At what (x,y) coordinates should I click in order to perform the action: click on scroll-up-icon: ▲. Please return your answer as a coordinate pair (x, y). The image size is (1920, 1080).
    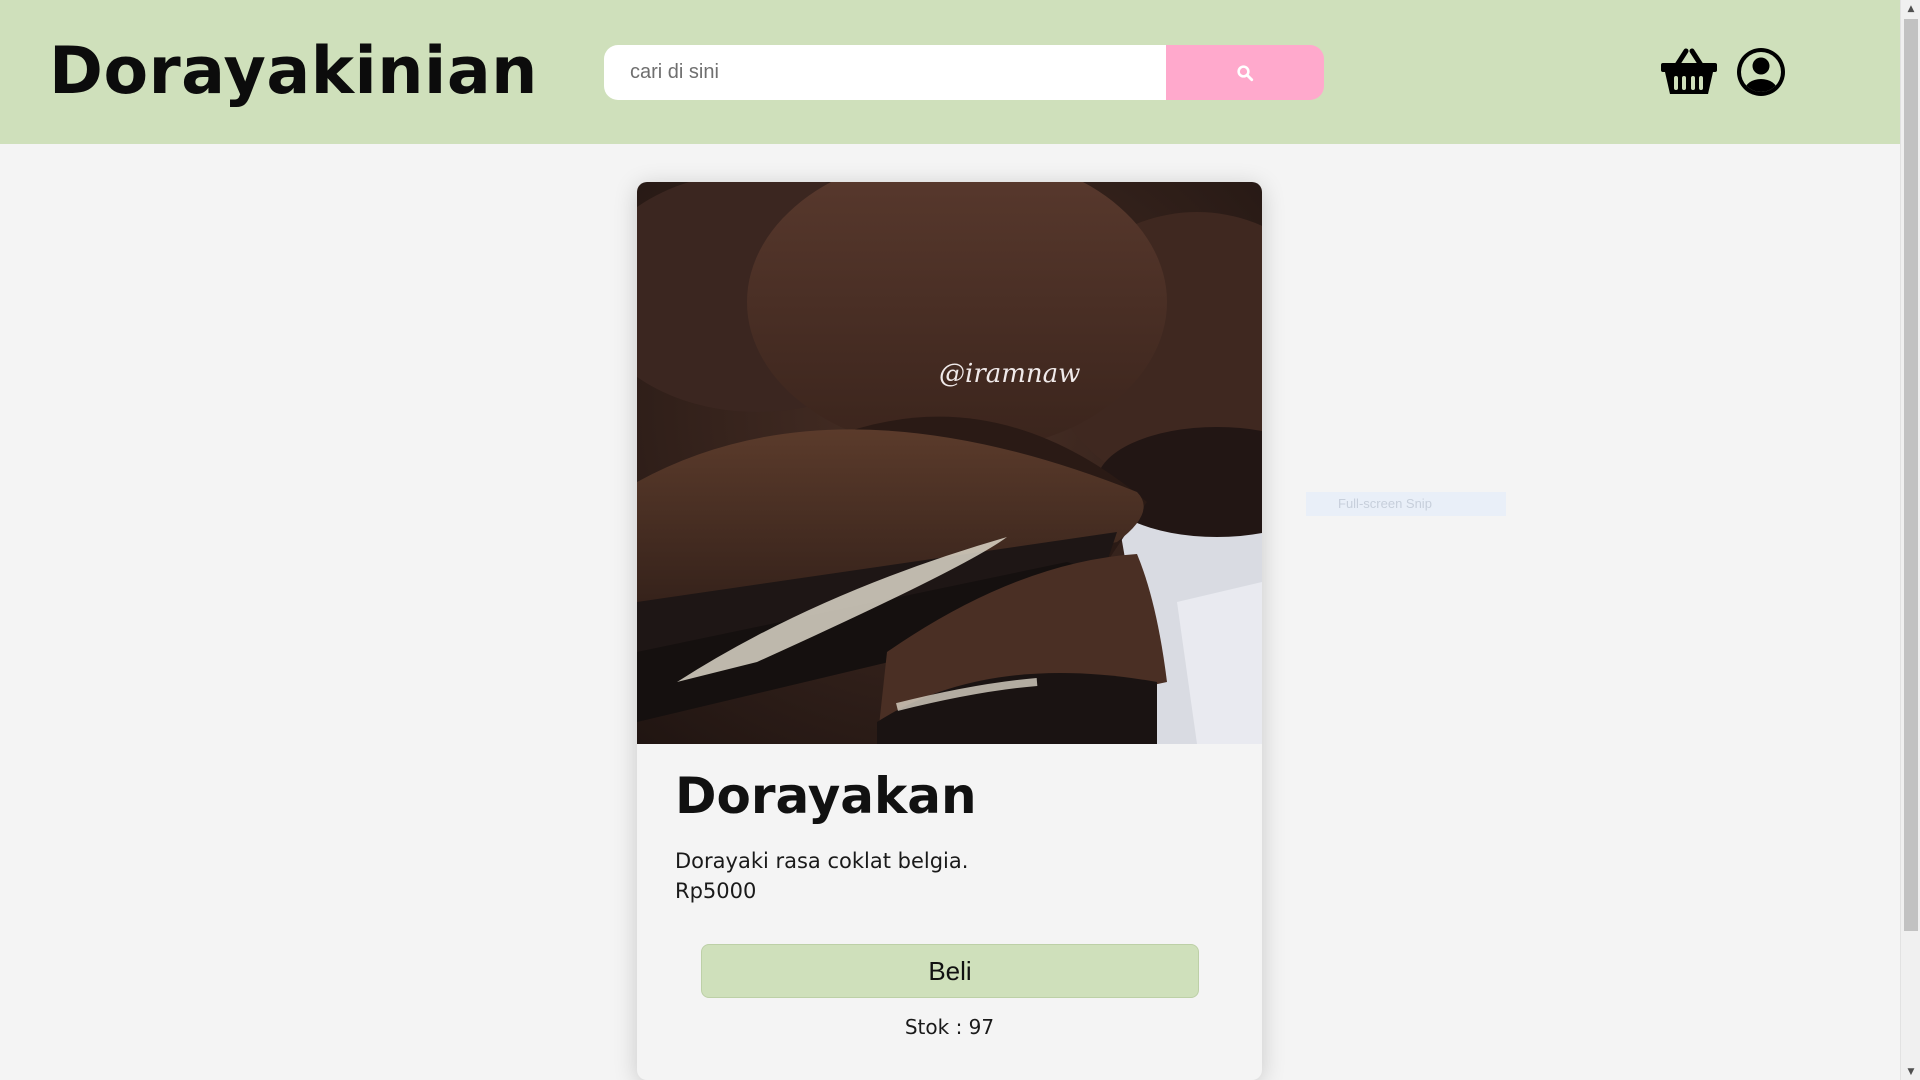
    Looking at the image, I should click on (1910, 8).